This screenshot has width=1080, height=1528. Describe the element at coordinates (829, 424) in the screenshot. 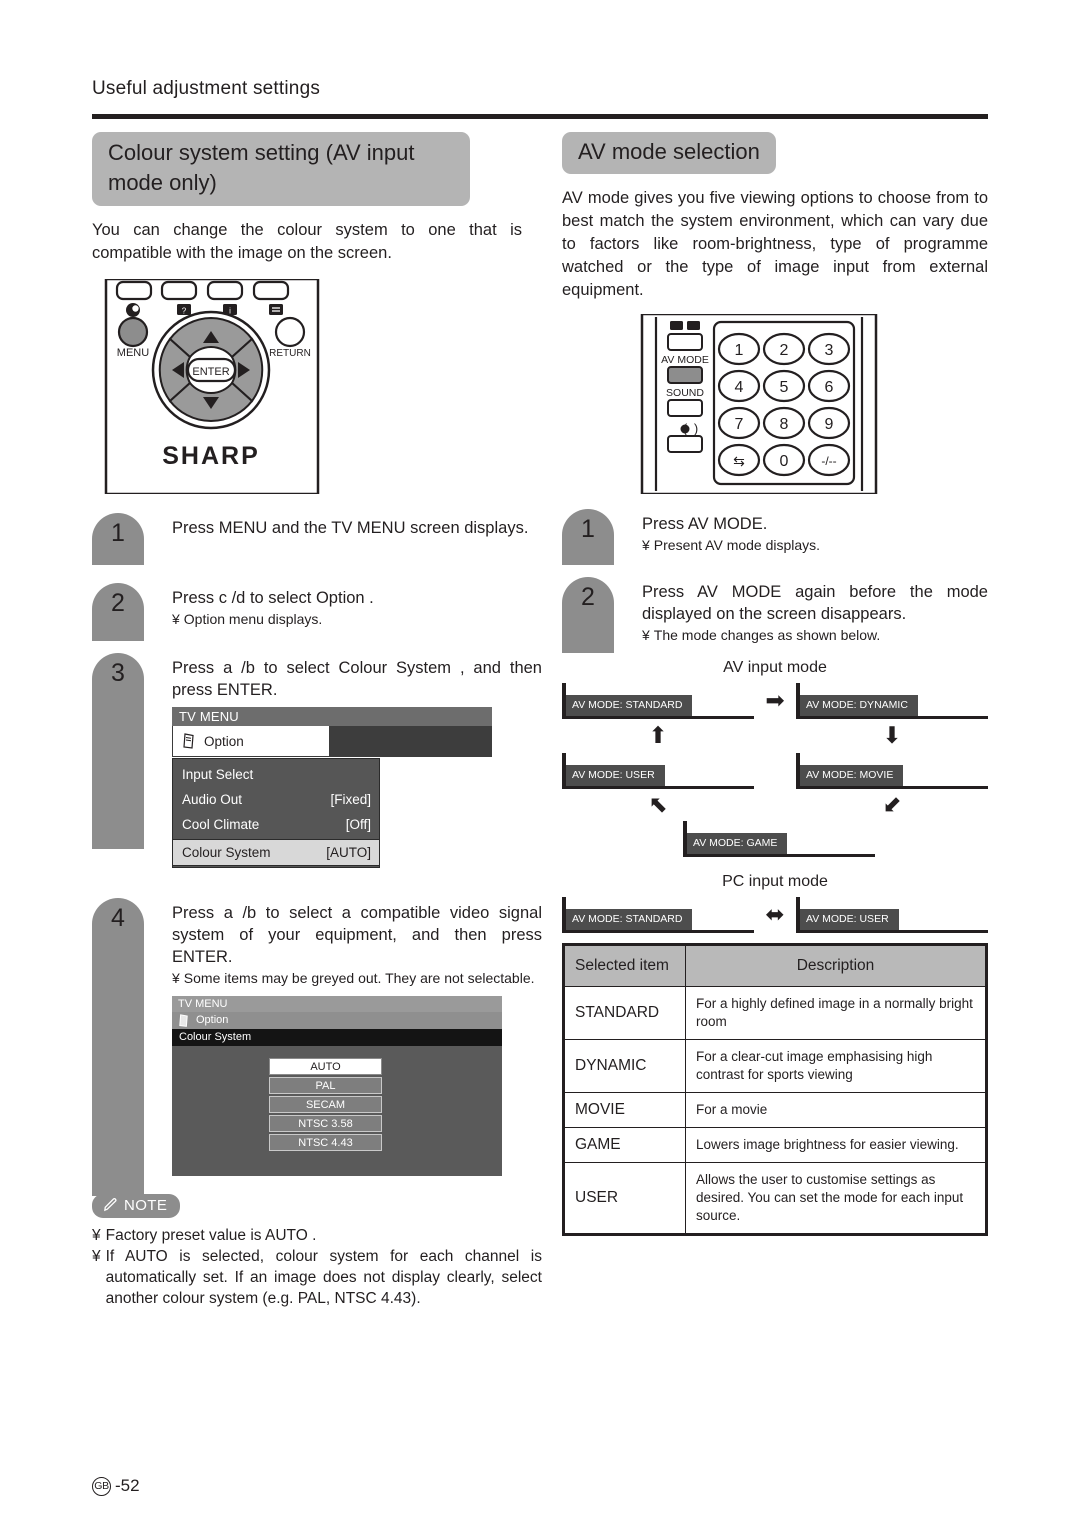

I see `svg-text: 9` at that location.